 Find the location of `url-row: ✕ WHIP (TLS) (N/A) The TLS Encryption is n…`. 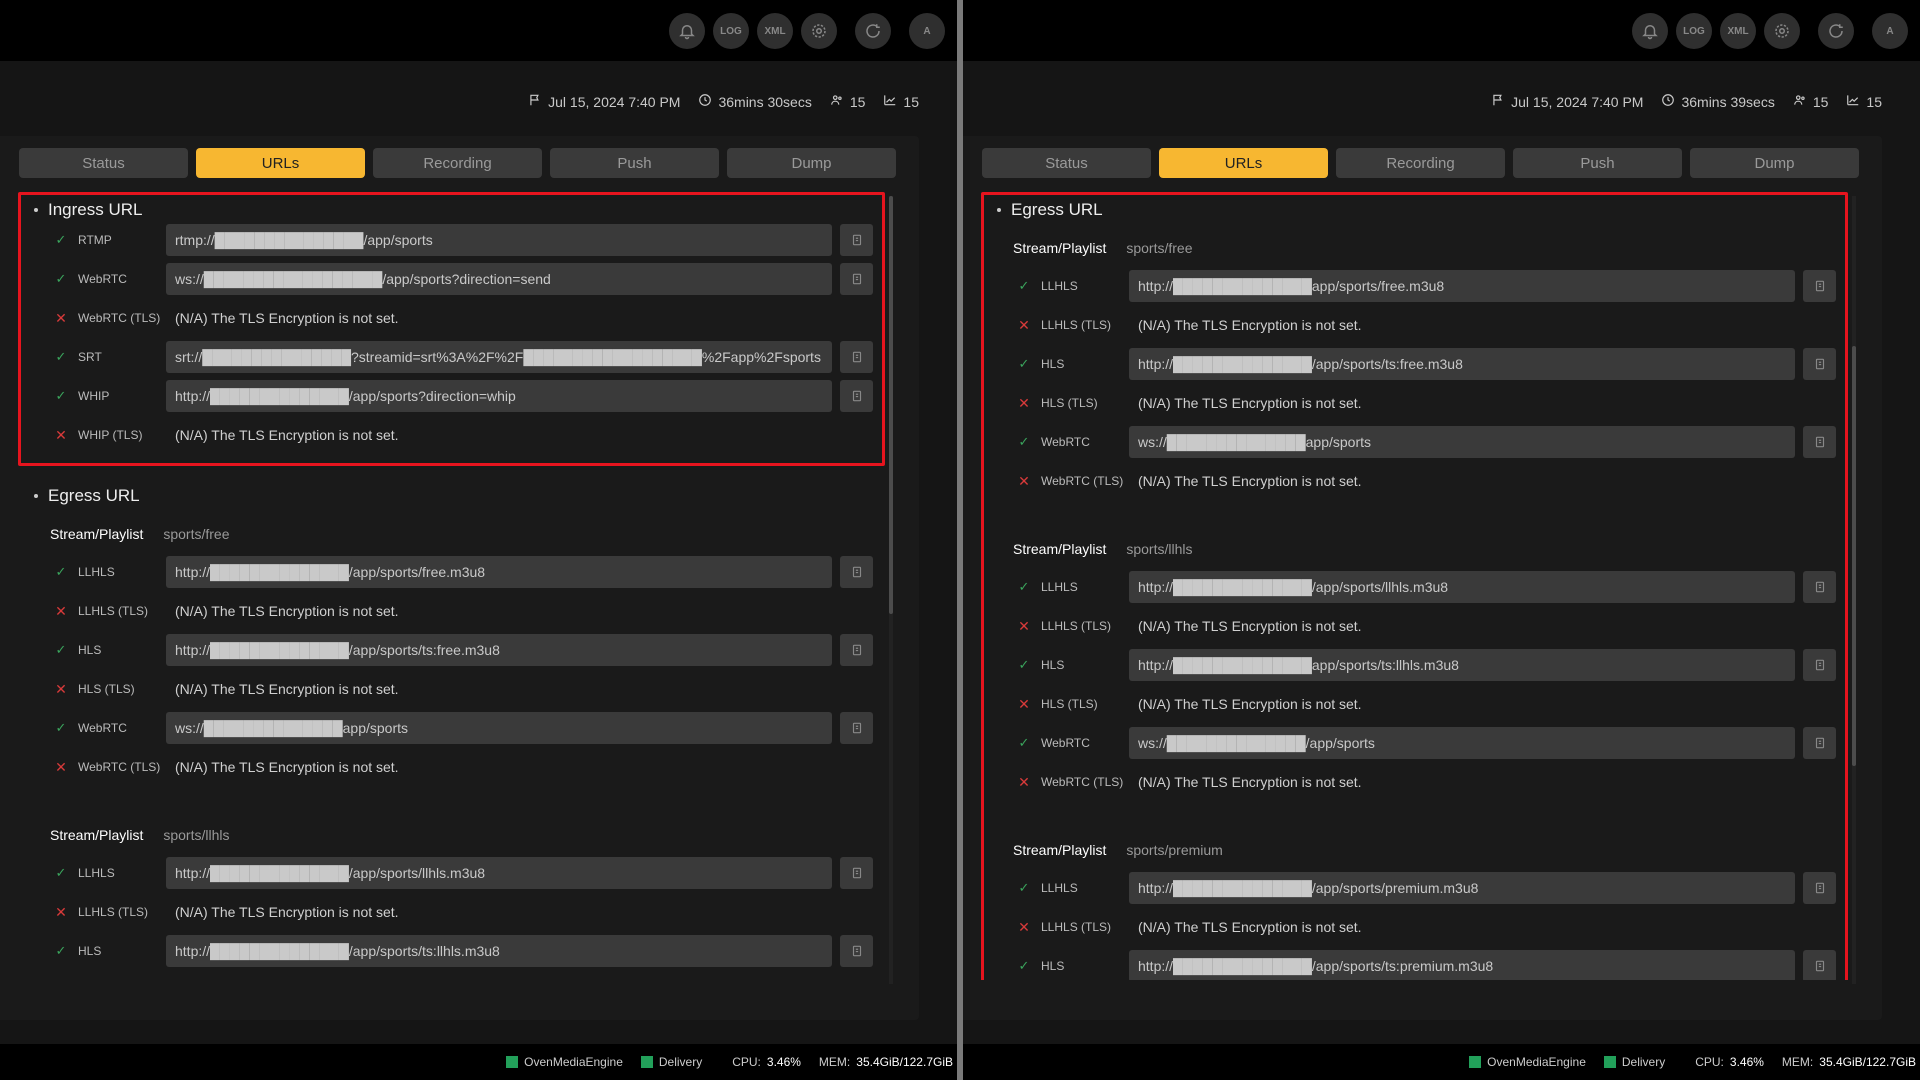

url-row: ✕ WHIP (TLS) (N/A) The TLS Encryption is n… is located at coordinates (440, 435).